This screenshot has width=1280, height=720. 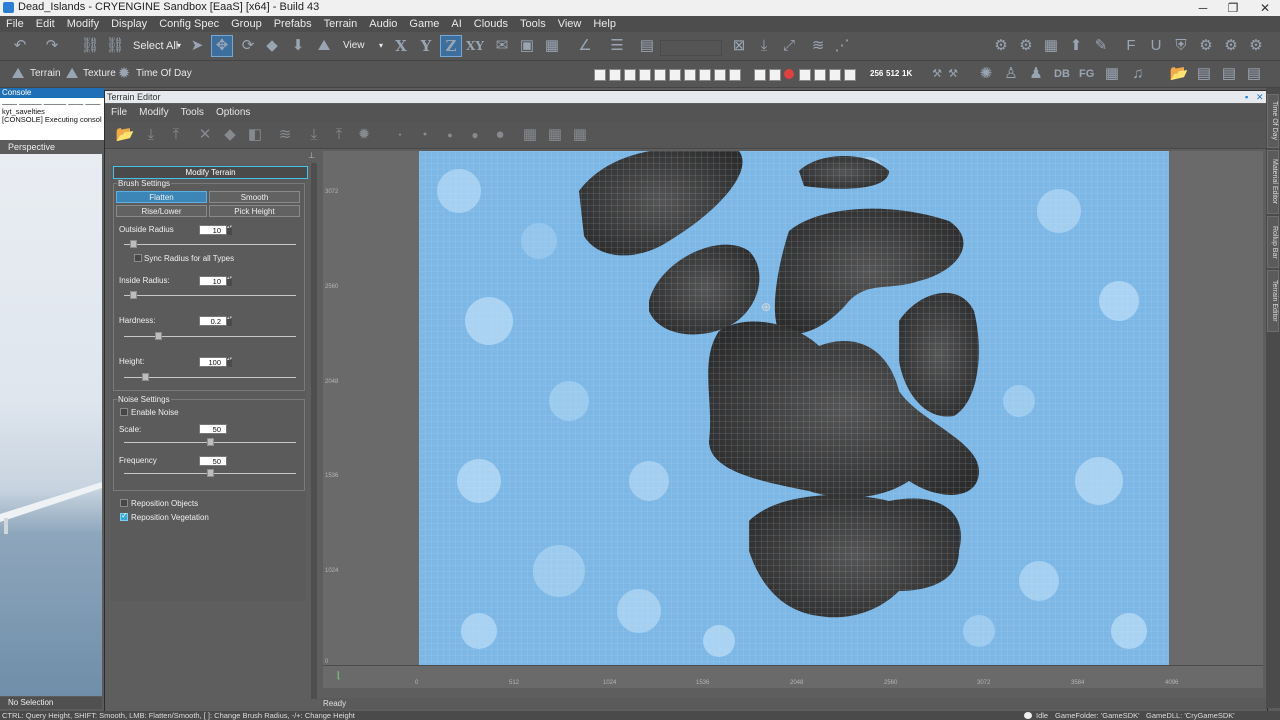 I want to click on brush-size-3-icon: ●, so click(x=450, y=135).